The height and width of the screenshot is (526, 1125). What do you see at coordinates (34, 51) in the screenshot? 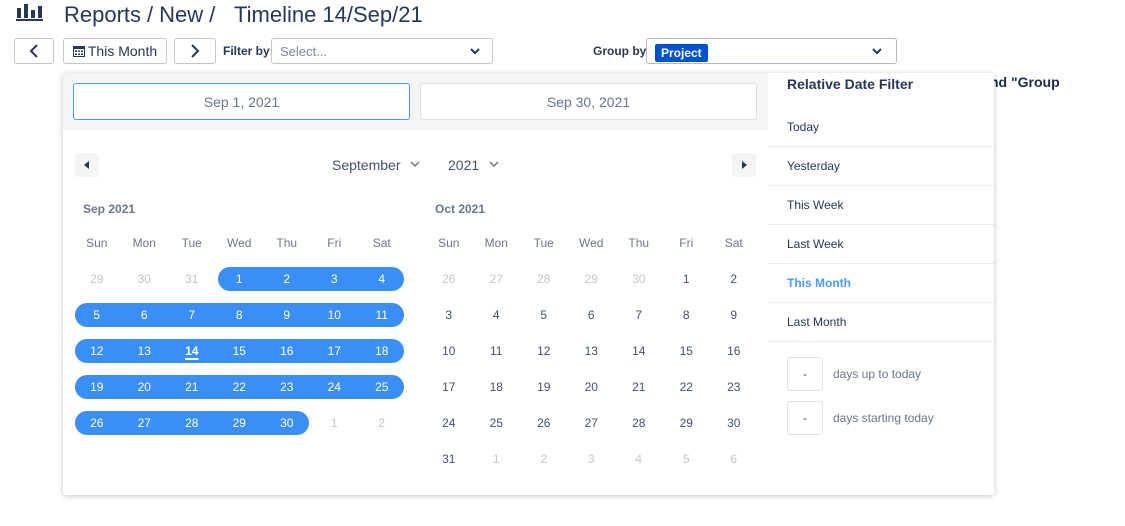
I see `previous-period-button` at bounding box center [34, 51].